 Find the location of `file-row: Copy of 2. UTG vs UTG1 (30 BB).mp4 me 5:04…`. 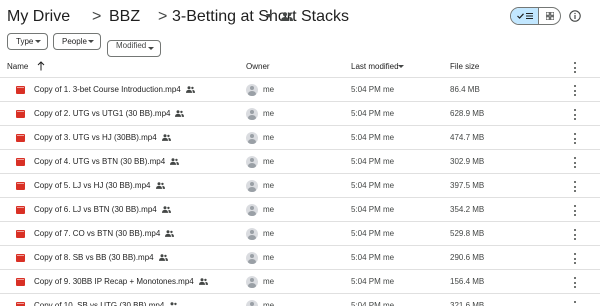

file-row: Copy of 2. UTG vs UTG1 (30 BB).mp4 me 5:04… is located at coordinates (300, 114).